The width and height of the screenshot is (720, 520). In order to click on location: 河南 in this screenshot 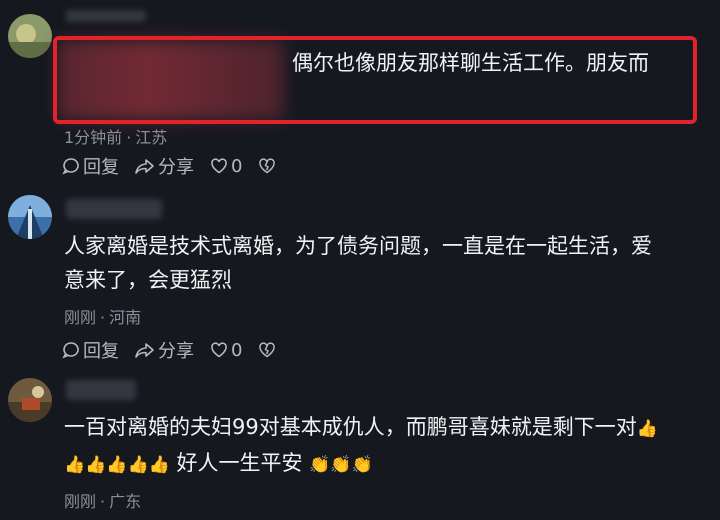, I will do `click(125, 317)`.